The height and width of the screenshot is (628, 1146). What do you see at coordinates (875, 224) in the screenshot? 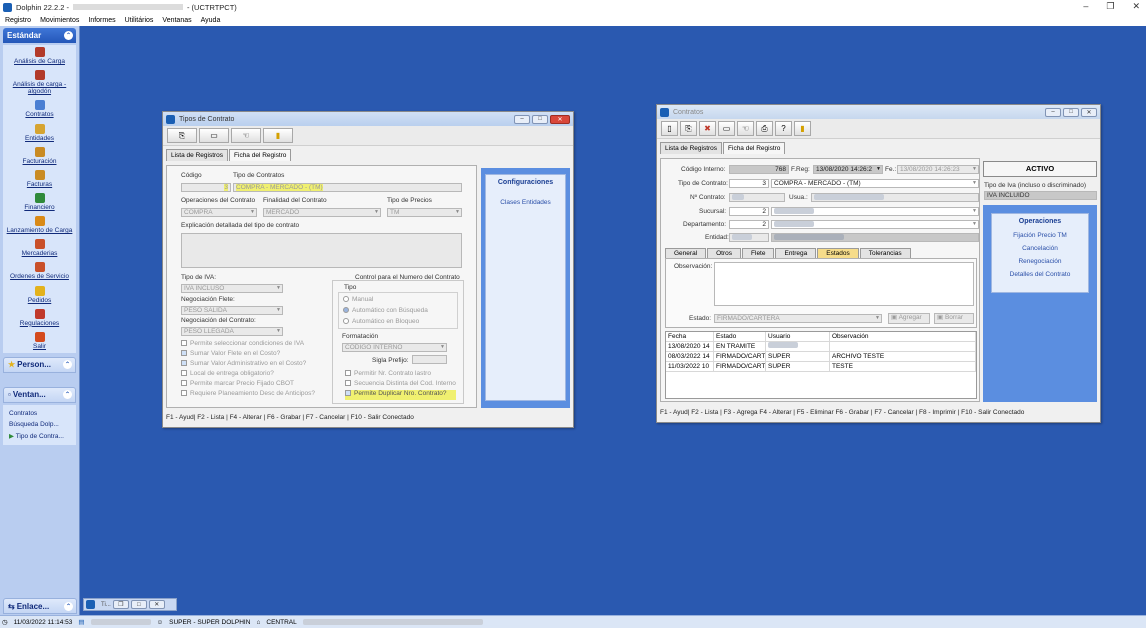
I see `departamento-select: ▼` at bounding box center [875, 224].